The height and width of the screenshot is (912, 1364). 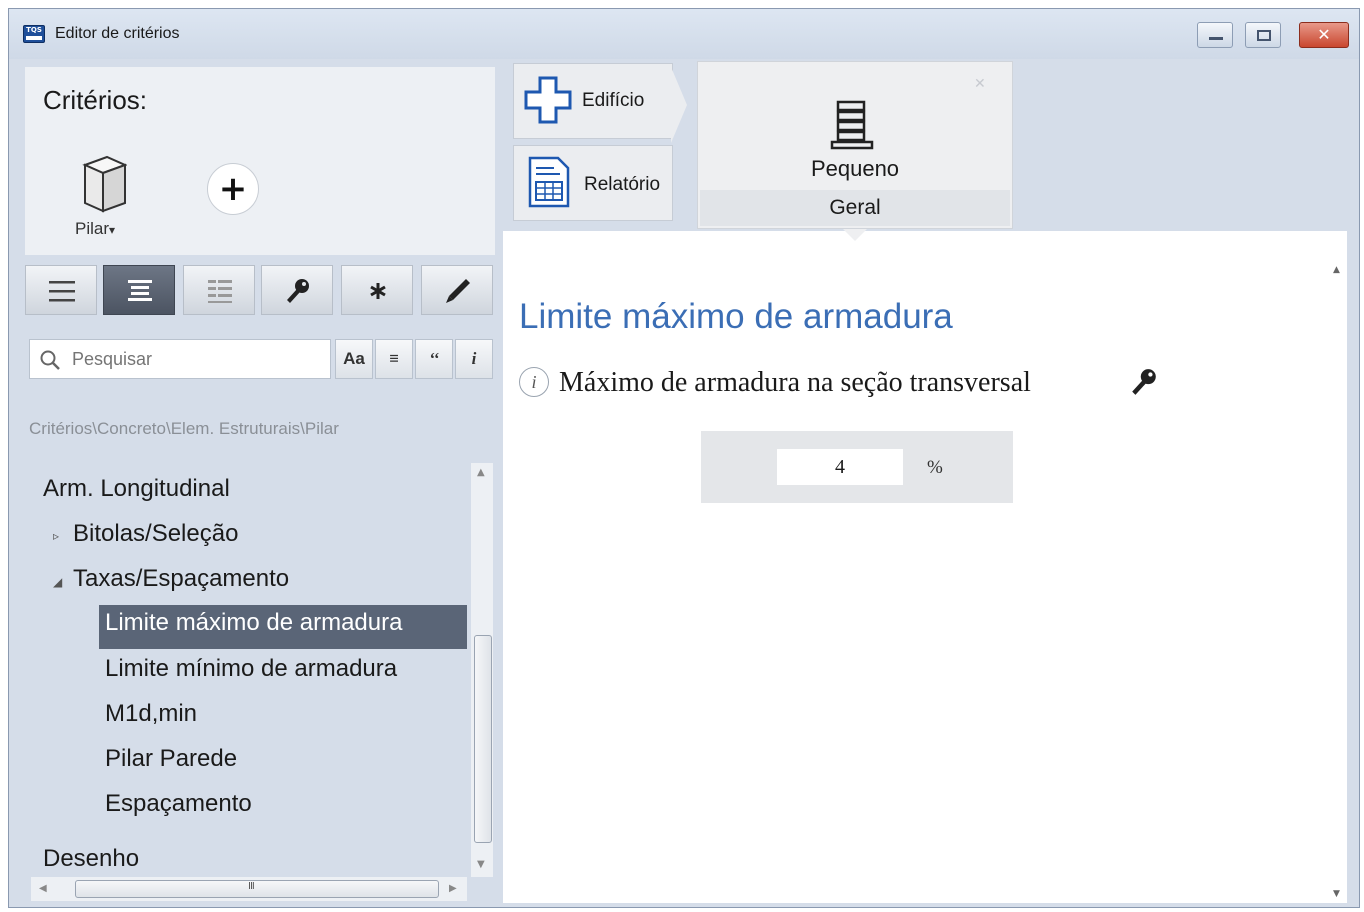 I want to click on profile-caret, so click(x=855, y=235).